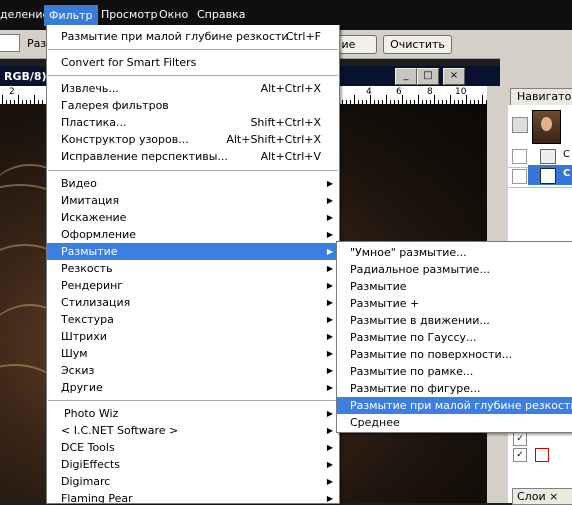  What do you see at coordinates (193, 496) in the screenshot?
I see `filter-menu-item: Flaming Pear ▶` at bounding box center [193, 496].